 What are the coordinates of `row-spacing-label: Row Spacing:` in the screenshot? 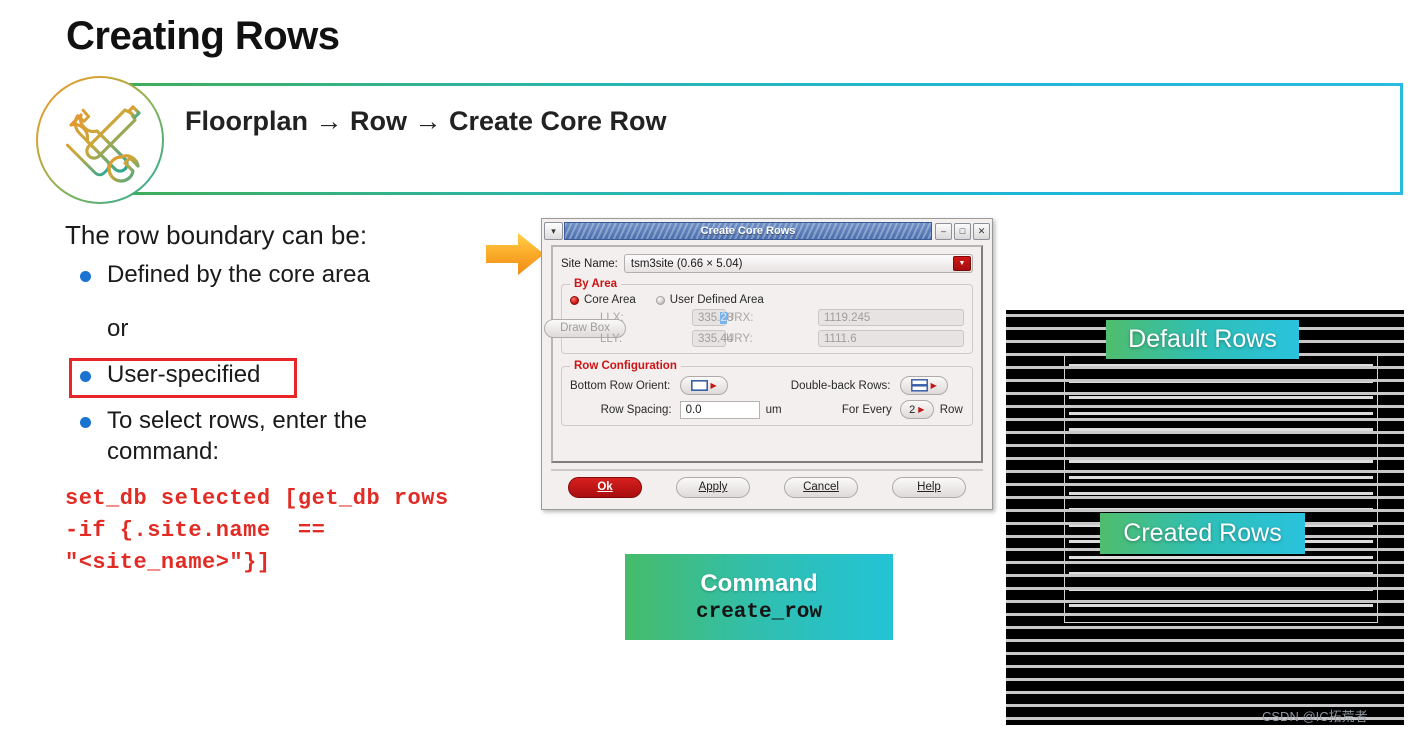 It's located at (636, 409).